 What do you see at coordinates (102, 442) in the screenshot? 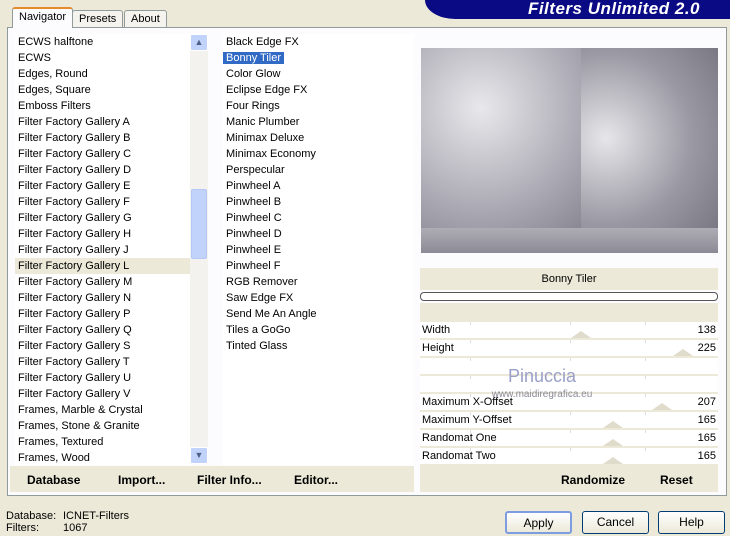
I see `list-item: Frames, Textured` at bounding box center [102, 442].